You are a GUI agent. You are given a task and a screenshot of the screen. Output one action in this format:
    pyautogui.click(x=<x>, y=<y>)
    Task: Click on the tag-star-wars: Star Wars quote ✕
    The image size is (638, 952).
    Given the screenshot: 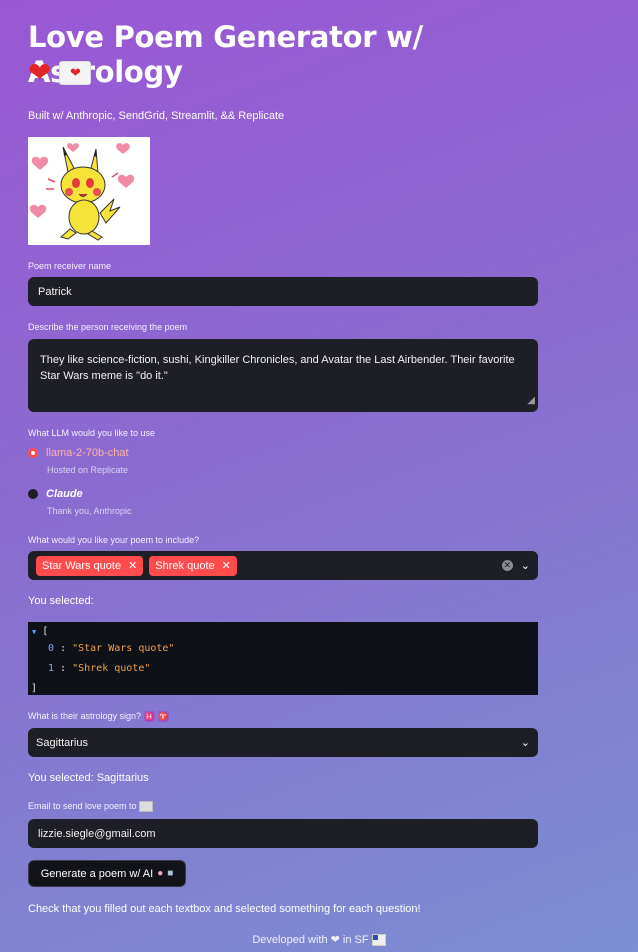 What is the action you would take?
    pyautogui.click(x=90, y=565)
    